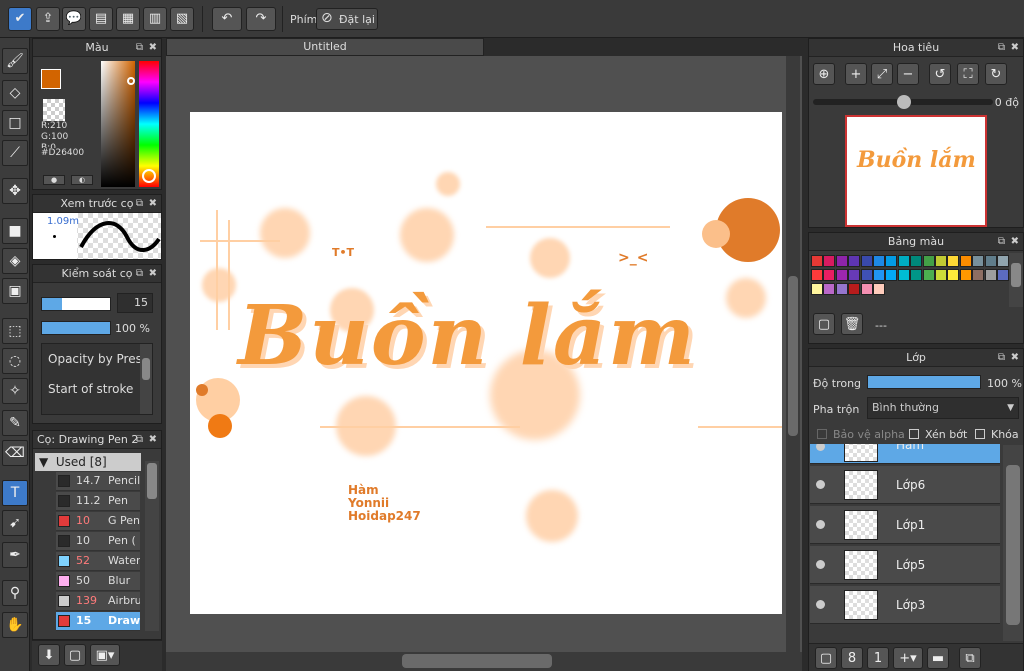 The width and height of the screenshot is (1024, 671). What do you see at coordinates (15, 555) in the screenshot?
I see `eyedropper-tool-icon: ✒` at bounding box center [15, 555].